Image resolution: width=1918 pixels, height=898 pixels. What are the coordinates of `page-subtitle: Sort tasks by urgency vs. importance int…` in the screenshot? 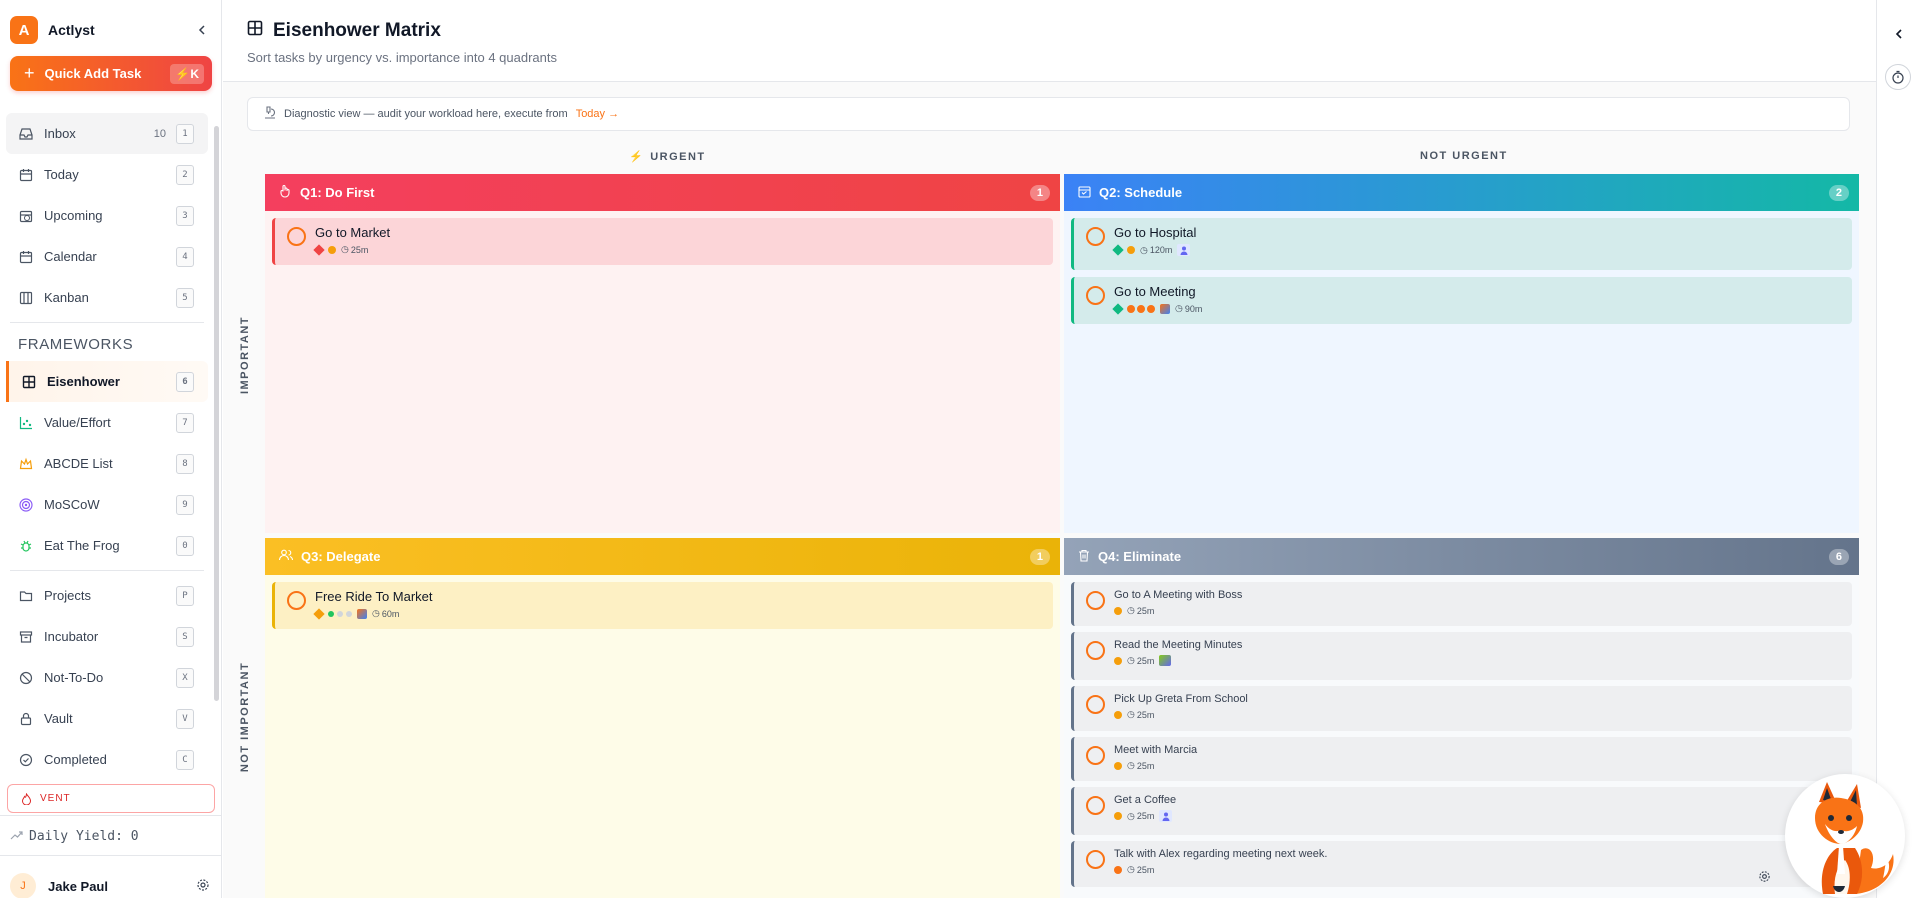 It's located at (402, 57).